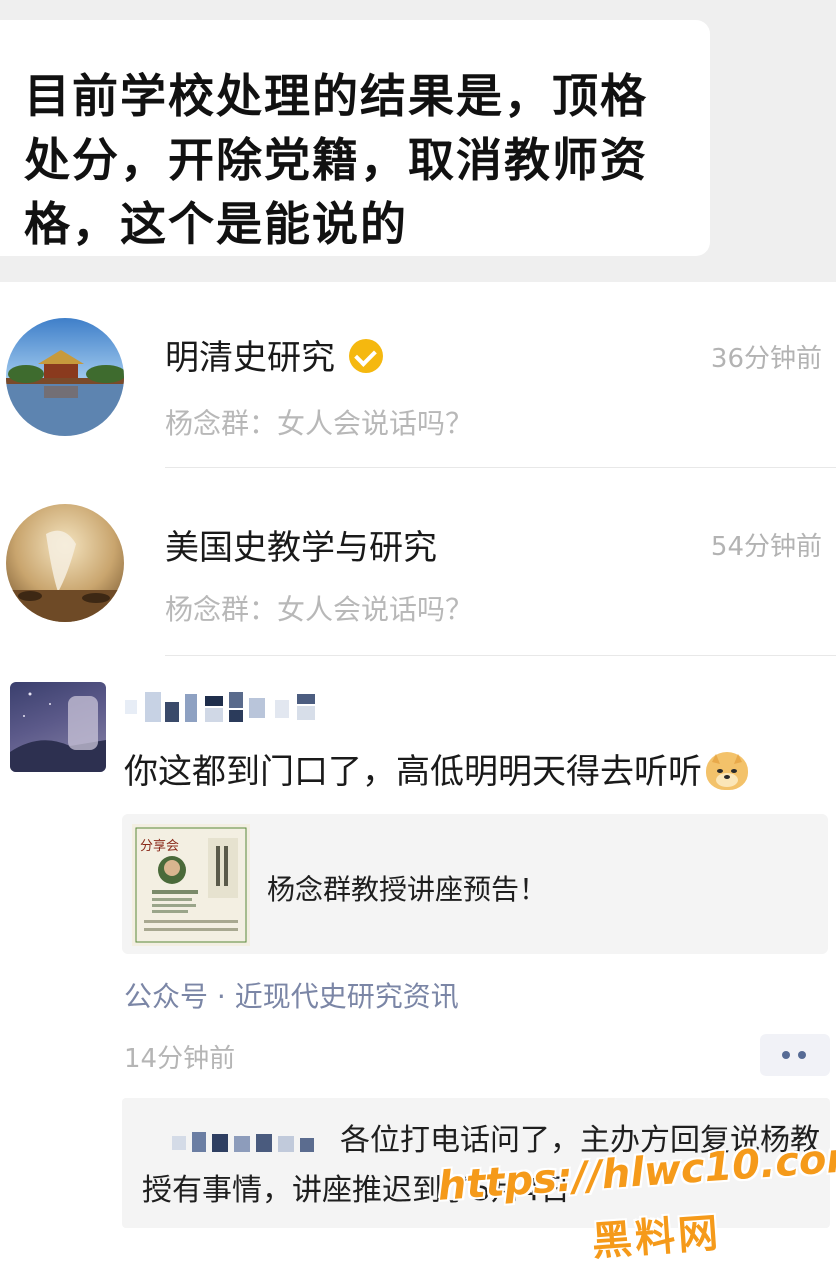 The height and width of the screenshot is (1284, 836). Describe the element at coordinates (336, 160) in the screenshot. I see `message-text: 目前学校处理的结果是，顶格处分，开除党籍，取消教师资格，这个是能说的` at that location.